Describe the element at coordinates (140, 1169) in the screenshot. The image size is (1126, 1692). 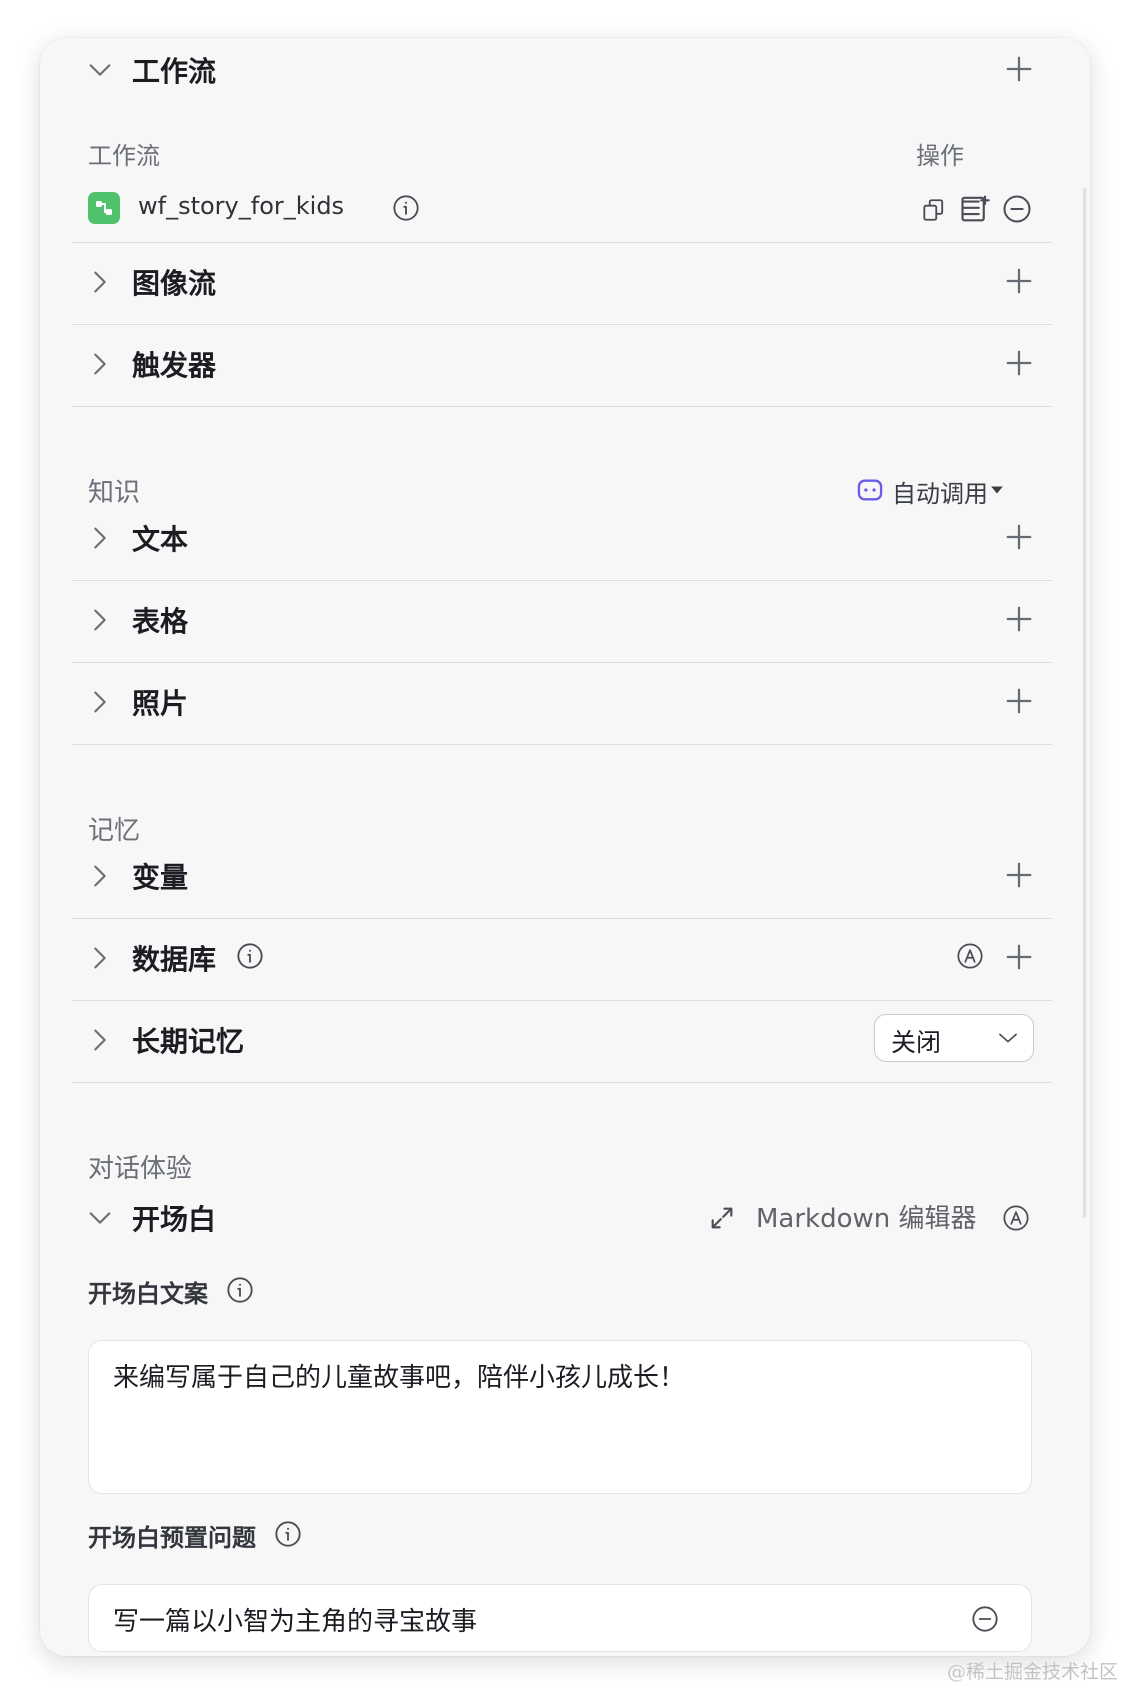
I see `dialog-group-label: 对话体验` at that location.